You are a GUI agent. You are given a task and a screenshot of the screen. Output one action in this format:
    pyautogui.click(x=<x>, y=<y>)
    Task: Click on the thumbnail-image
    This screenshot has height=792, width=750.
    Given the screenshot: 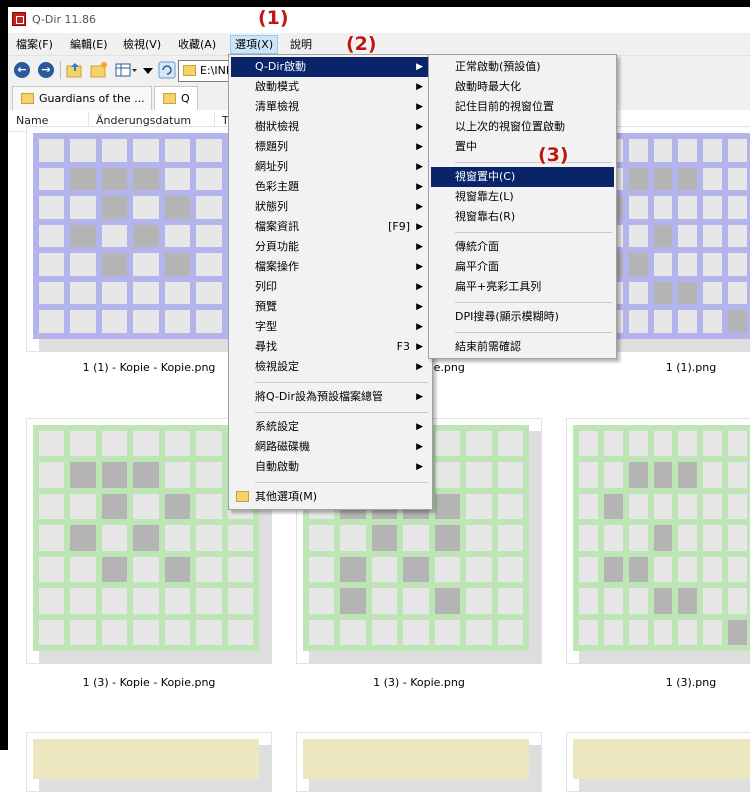 What is the action you would take?
    pyautogui.click(x=416, y=759)
    